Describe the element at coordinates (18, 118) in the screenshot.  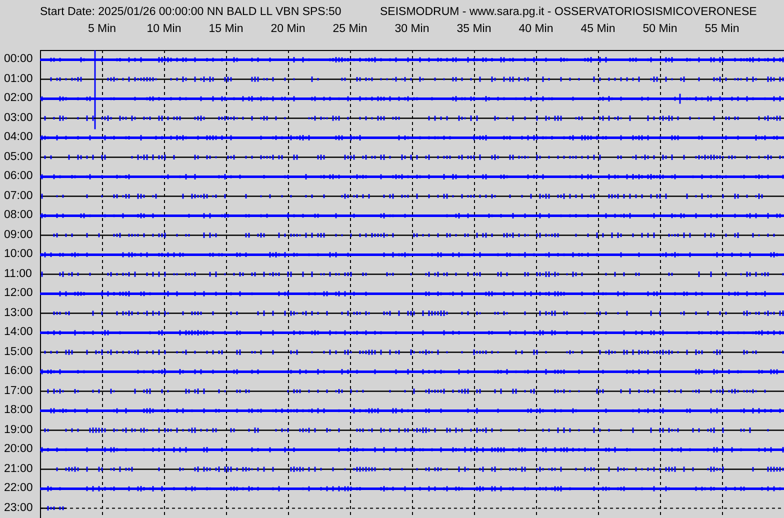
I see `hour-label: 03:00` at that location.